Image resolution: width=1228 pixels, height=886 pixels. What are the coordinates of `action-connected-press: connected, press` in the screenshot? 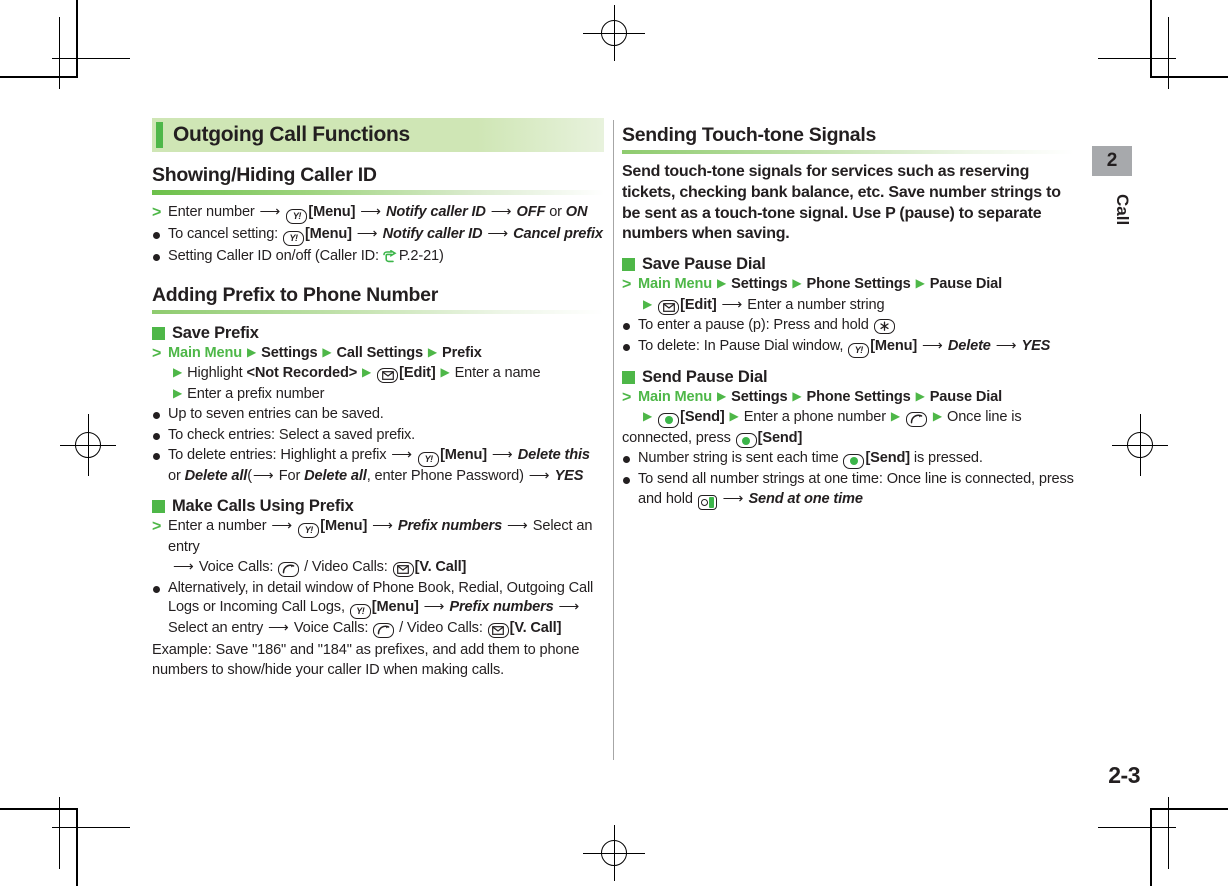 It's located at (676, 437).